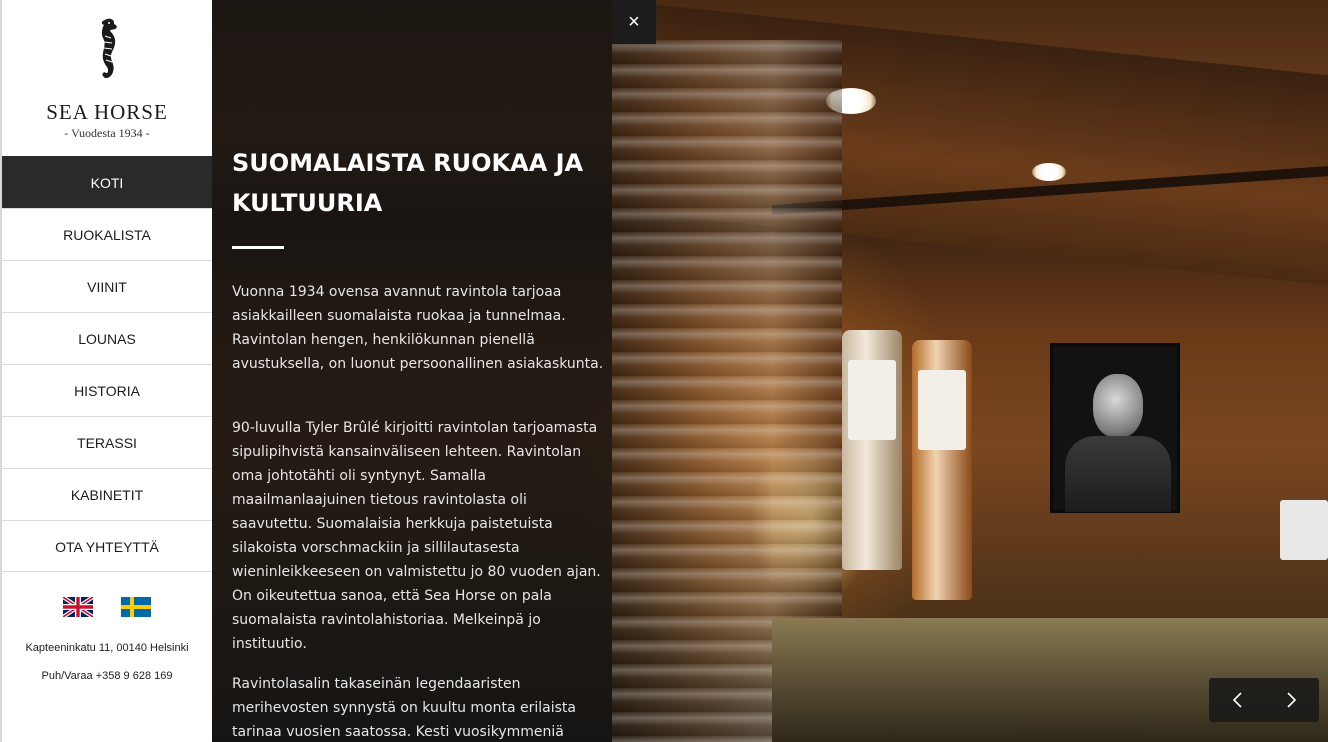 This screenshot has height=742, width=1328. Describe the element at coordinates (107, 546) in the screenshot. I see `nav-item-ota-yhteytta: OTA YHTEYTTÄ` at that location.